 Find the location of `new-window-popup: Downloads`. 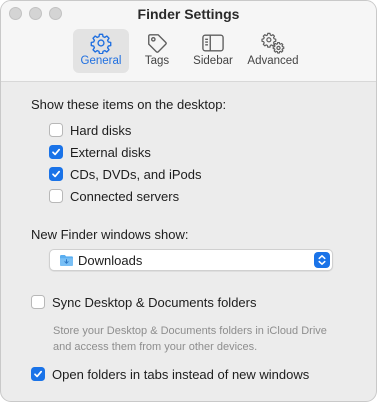

new-window-popup: Downloads is located at coordinates (191, 260).